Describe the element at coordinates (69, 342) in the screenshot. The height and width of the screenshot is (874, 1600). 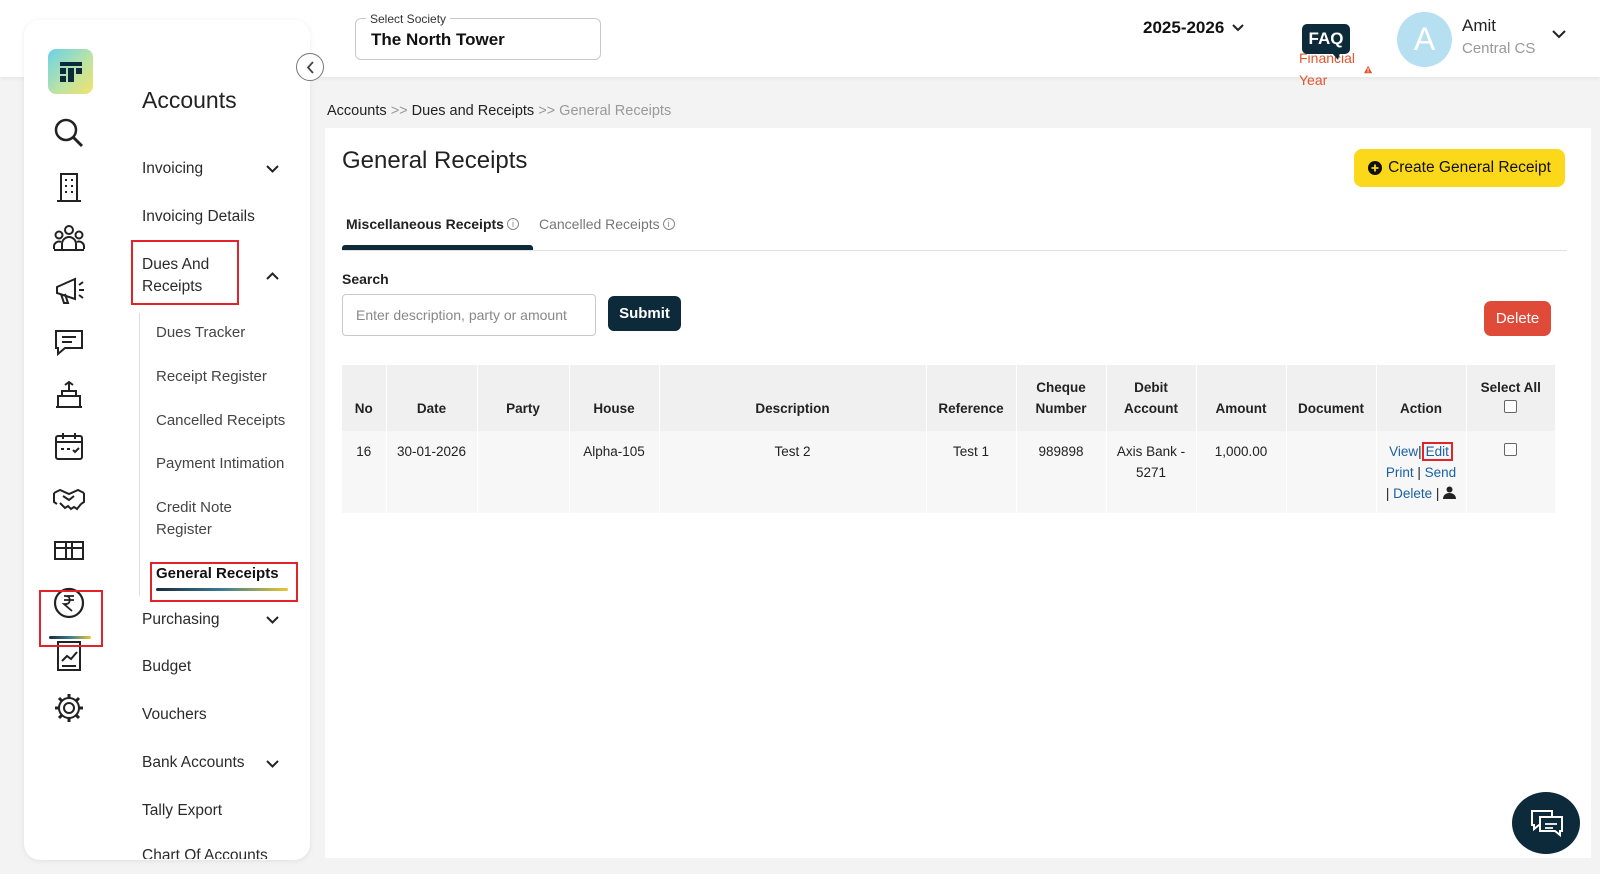
I see `chat-icon` at that location.